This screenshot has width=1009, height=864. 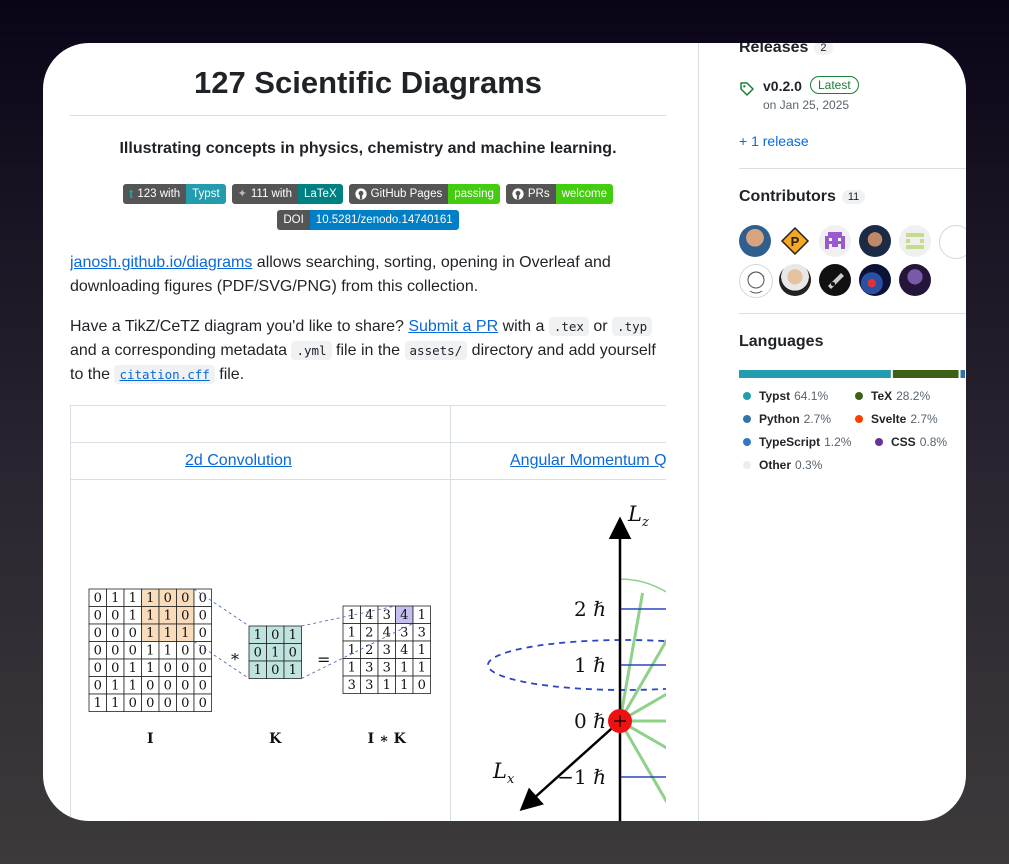 I want to click on latex-logo-icon: ✦, so click(x=242, y=194).